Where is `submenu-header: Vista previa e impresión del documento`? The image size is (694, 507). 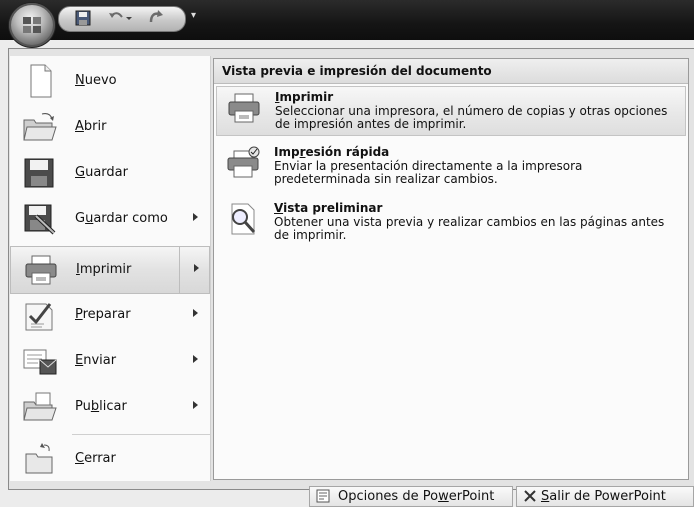
submenu-header: Vista previa e impresión del documento is located at coordinates (451, 71).